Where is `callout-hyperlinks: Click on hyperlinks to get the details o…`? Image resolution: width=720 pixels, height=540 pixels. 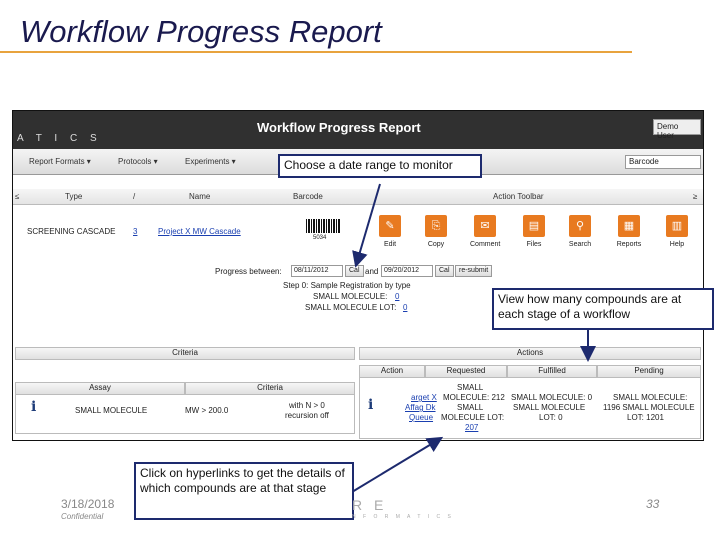
callout-hyperlinks: Click on hyperlinks to get the details o… is located at coordinates (244, 491).